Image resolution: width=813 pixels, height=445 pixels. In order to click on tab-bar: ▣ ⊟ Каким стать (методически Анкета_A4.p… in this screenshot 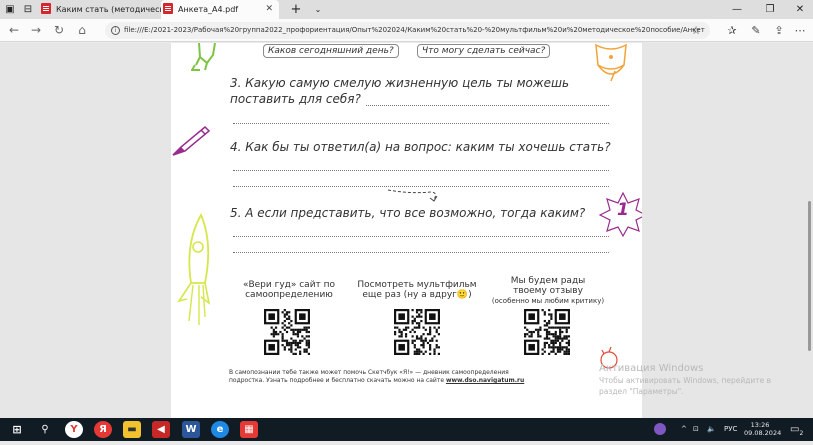, I will do `click(406, 9)`.